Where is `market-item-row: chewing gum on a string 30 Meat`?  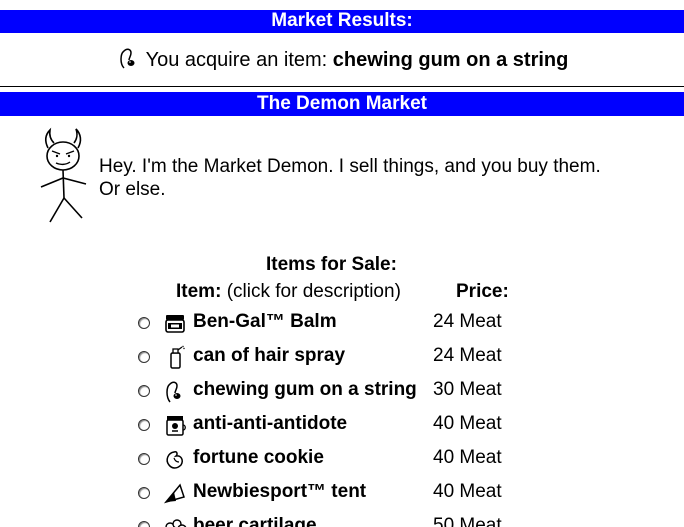 market-item-row: chewing gum on a string 30 Meat is located at coordinates (338, 391).